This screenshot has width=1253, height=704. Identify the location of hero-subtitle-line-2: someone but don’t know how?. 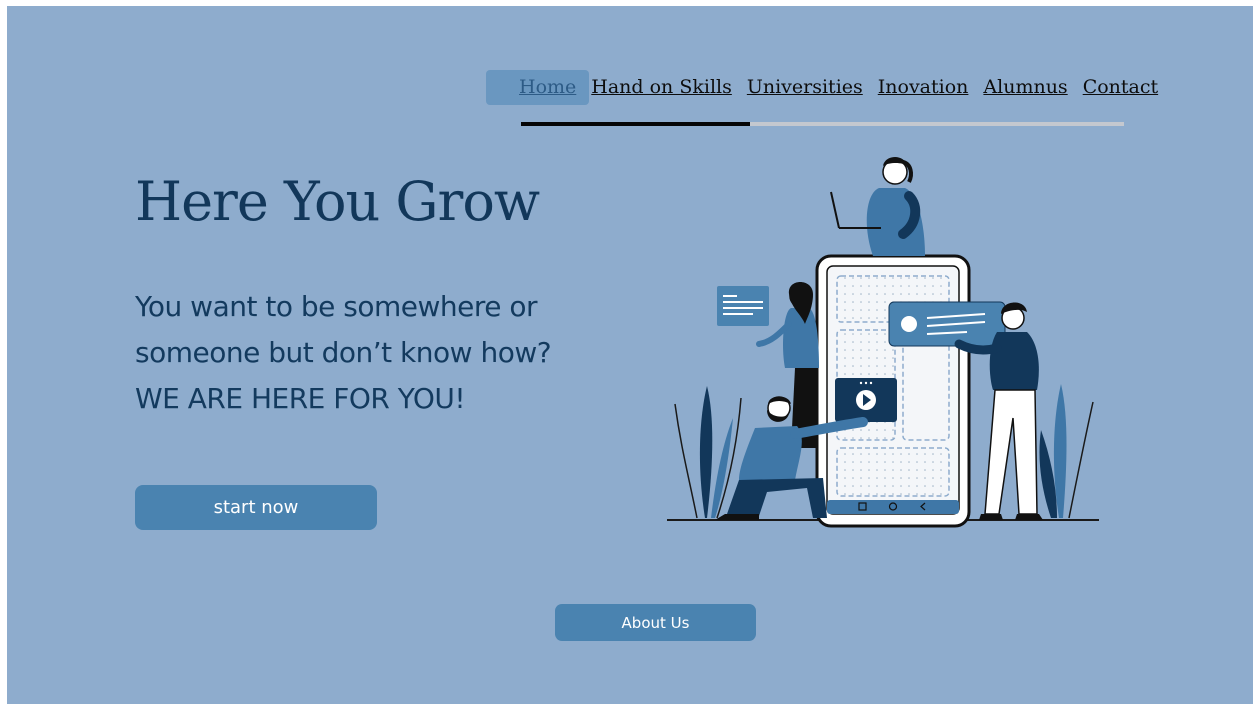
(343, 352).